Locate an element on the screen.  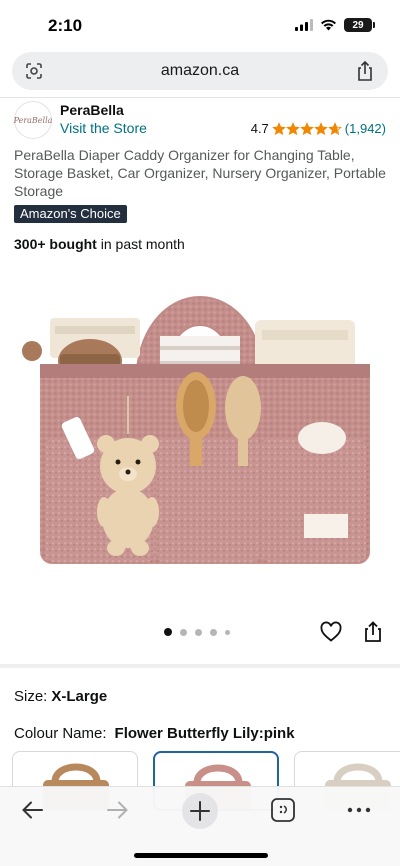
amazons-choice-badge: Amazon's Choice is located at coordinates (70, 214).